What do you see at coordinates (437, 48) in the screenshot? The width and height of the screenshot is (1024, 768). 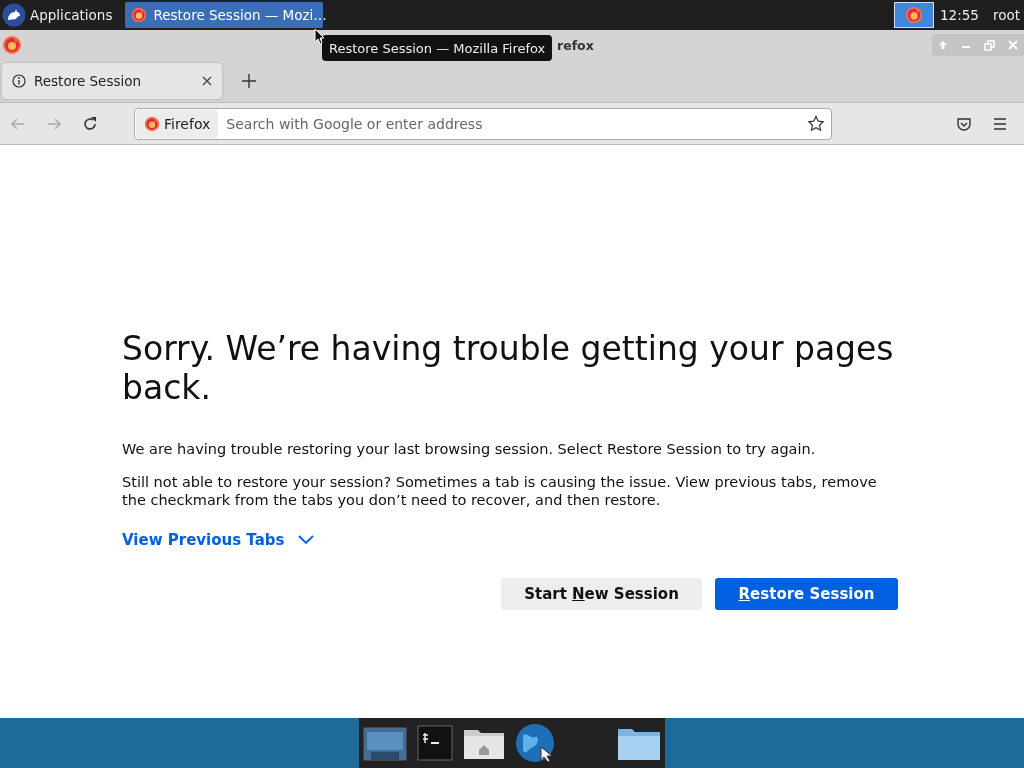 I see `tooltip: Restore Session — Mozilla Firefox` at bounding box center [437, 48].